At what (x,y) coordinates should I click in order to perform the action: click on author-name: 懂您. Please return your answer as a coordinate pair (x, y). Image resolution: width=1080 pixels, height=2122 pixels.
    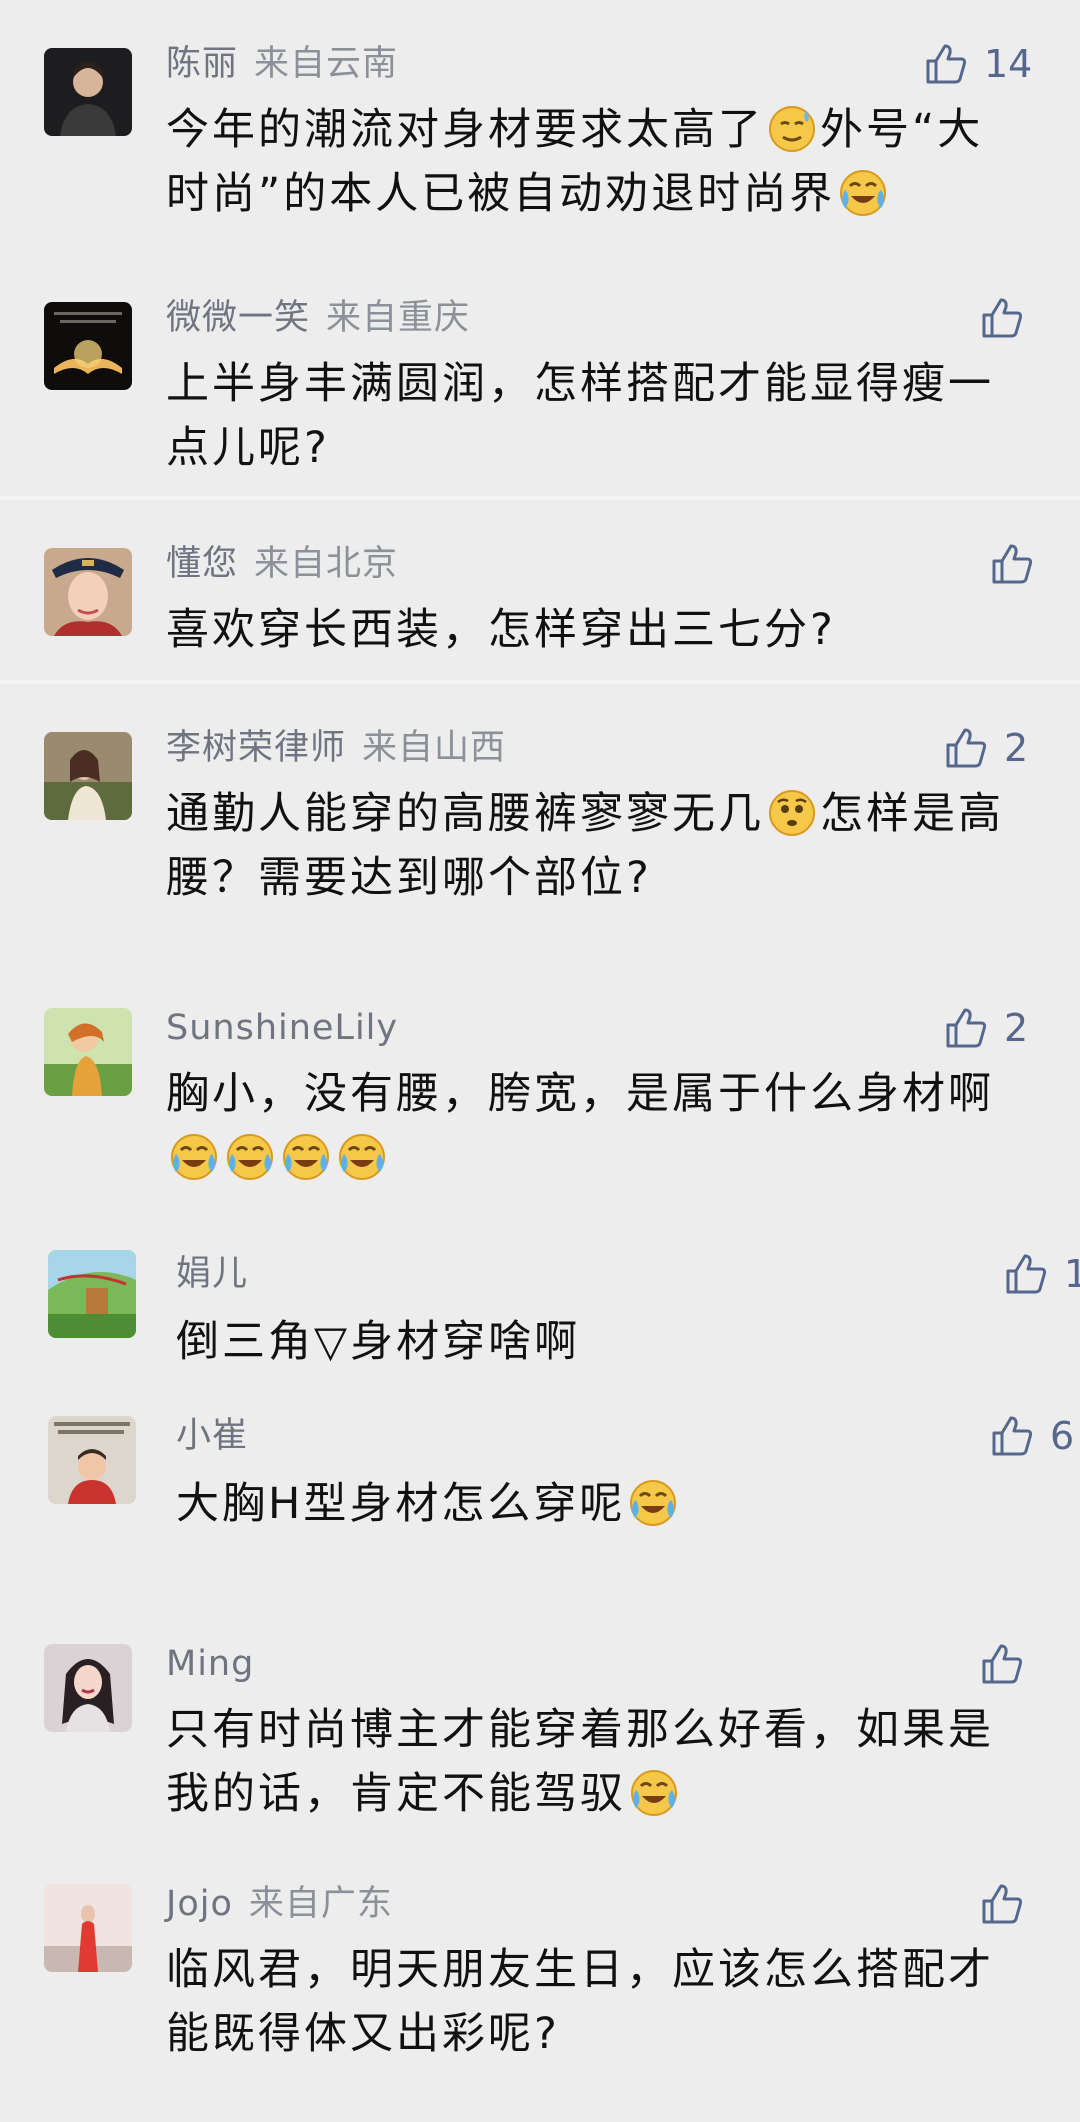
    Looking at the image, I should click on (202, 564).